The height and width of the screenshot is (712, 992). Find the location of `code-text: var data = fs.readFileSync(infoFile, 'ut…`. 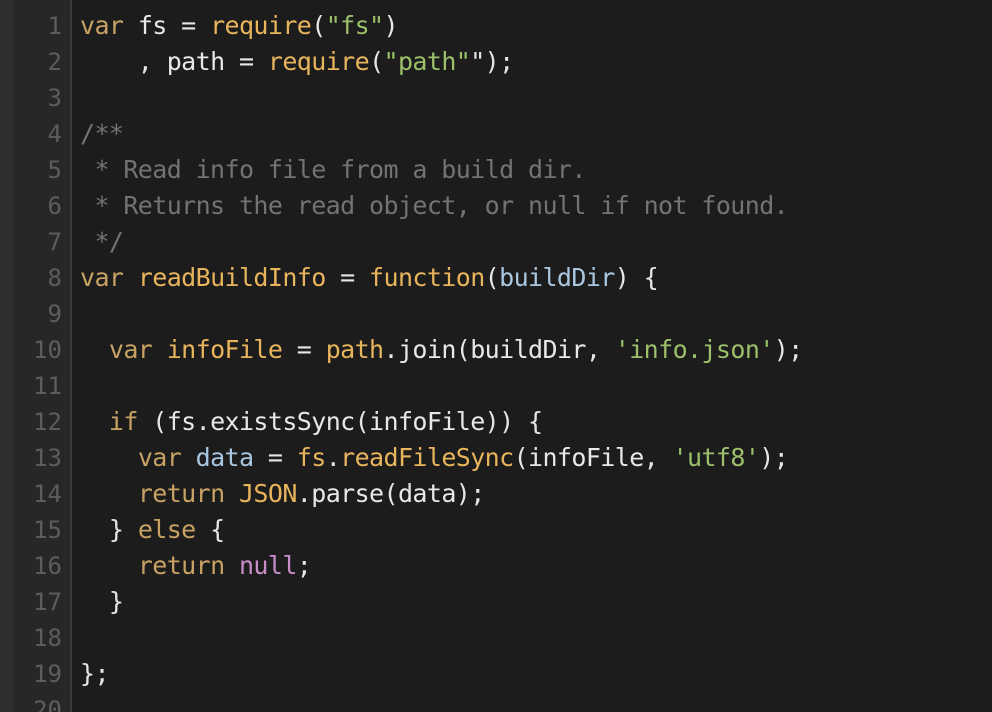

code-text: var data = fs.readFileSync(infoFile, 'ut… is located at coordinates (434, 458).